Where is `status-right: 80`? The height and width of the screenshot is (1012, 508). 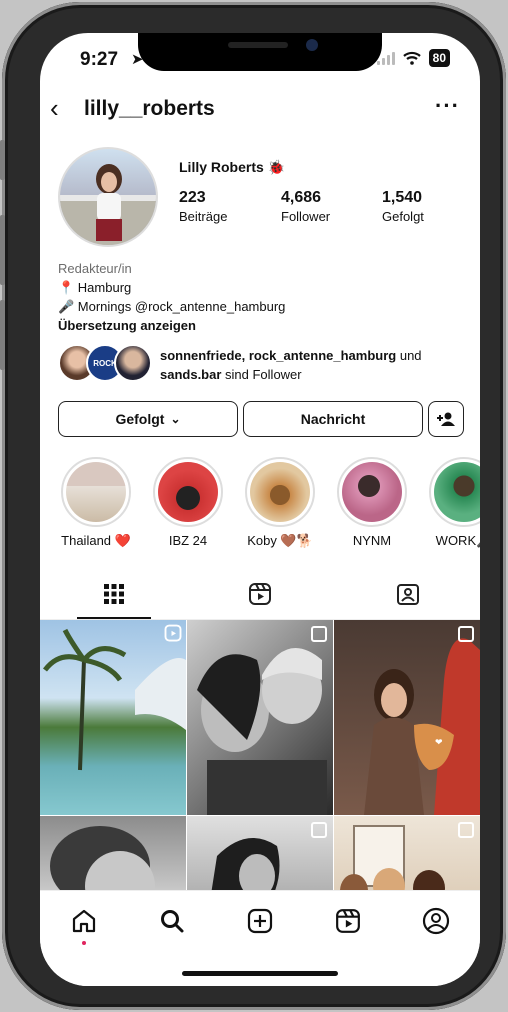
status-right: 80 is located at coordinates (413, 58).